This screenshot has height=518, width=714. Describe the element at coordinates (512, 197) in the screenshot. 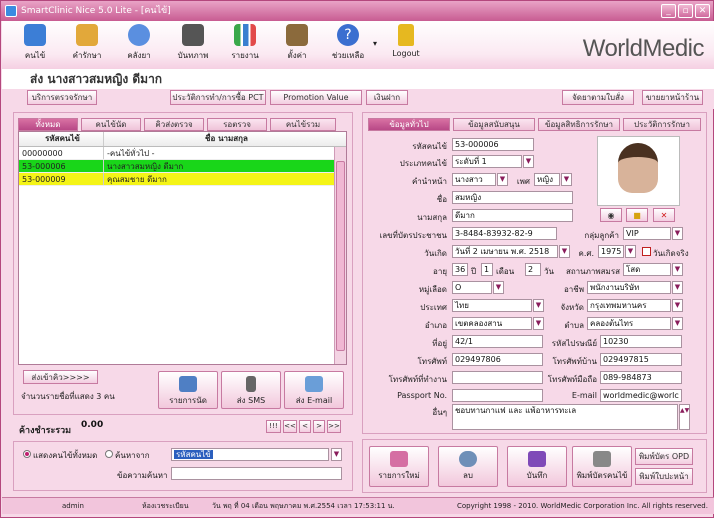

I see `first-name-field: สมหญิง` at that location.